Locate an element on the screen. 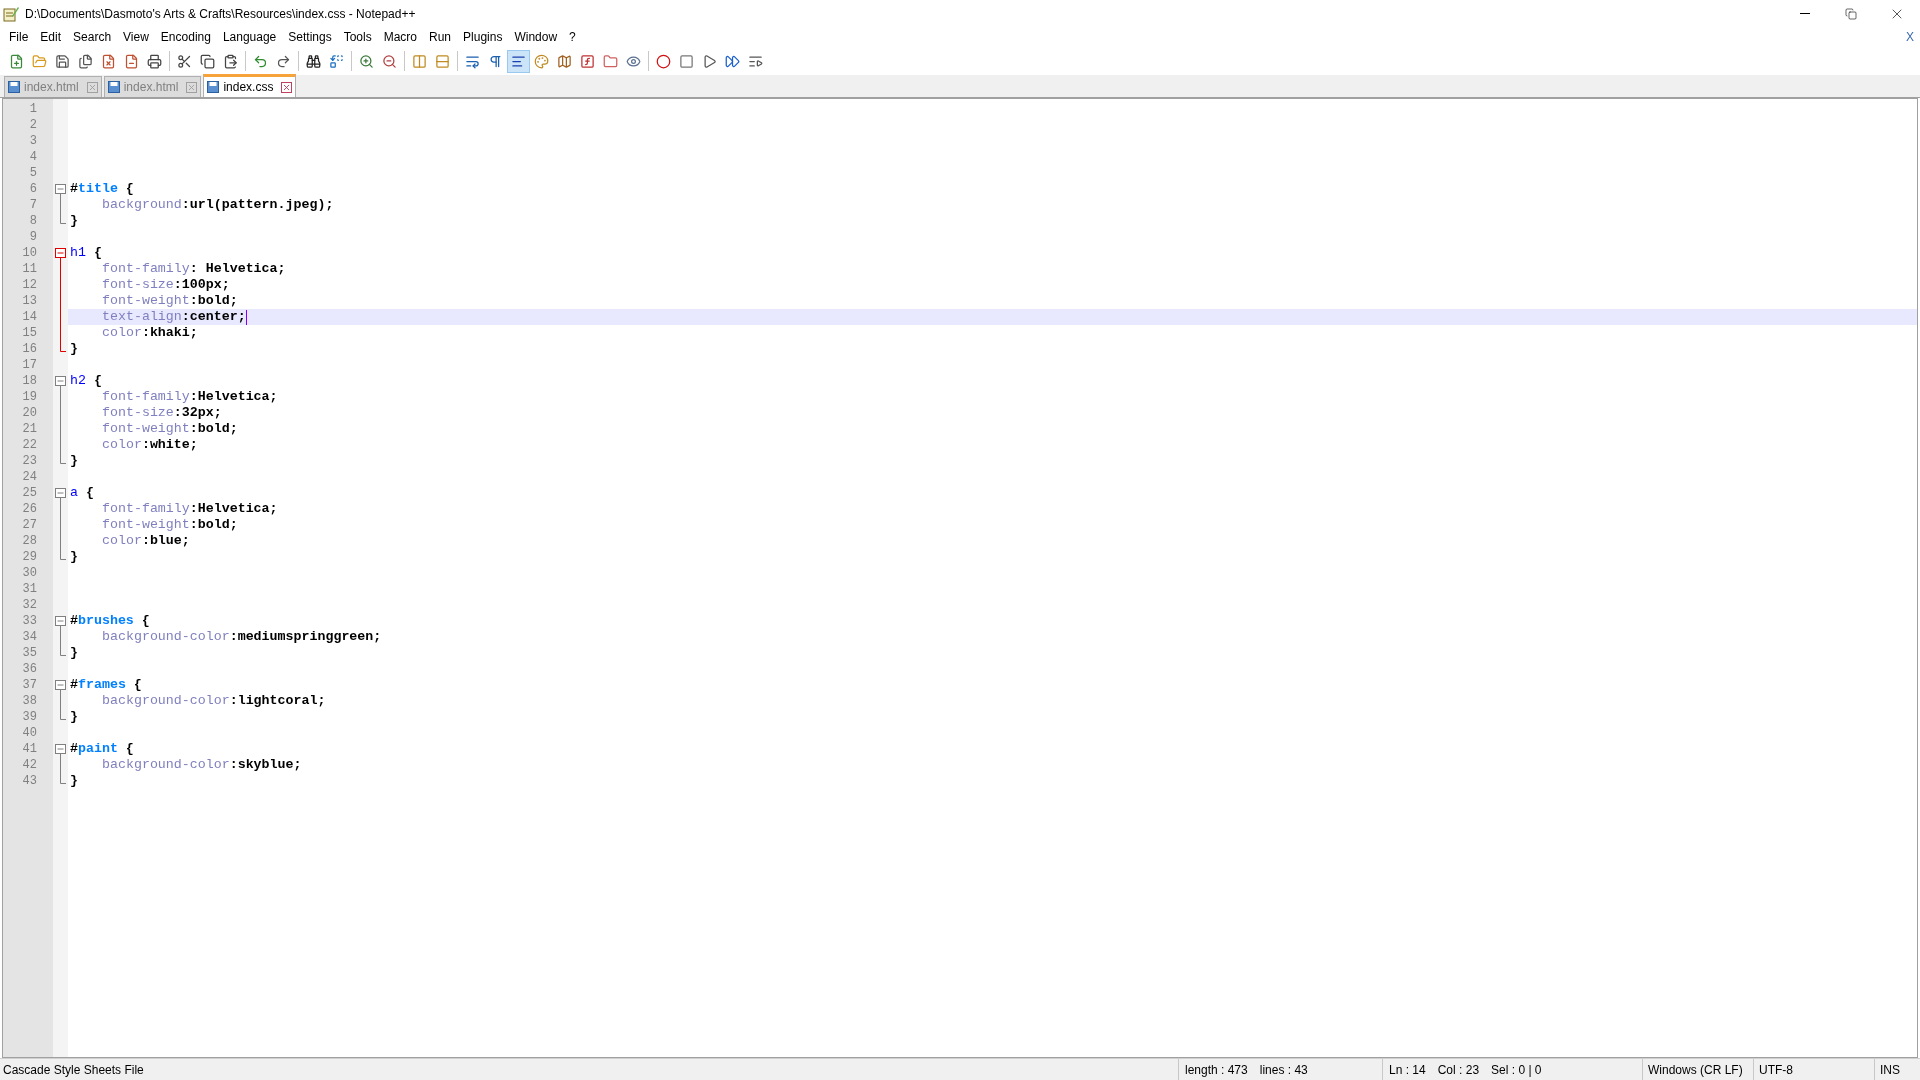 This screenshot has width=1920, height=1080. indent-guide-icon is located at coordinates (518, 61).